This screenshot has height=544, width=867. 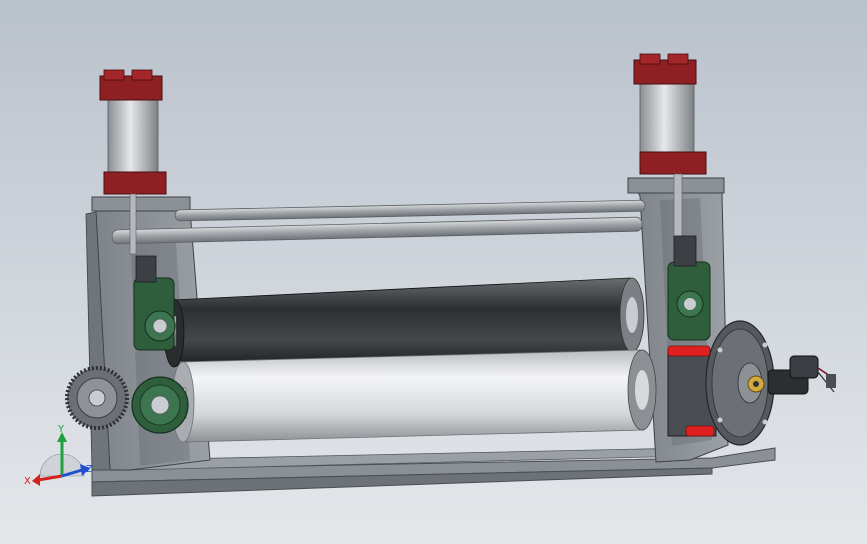 I want to click on y-axis-label: Y, so click(x=61, y=429).